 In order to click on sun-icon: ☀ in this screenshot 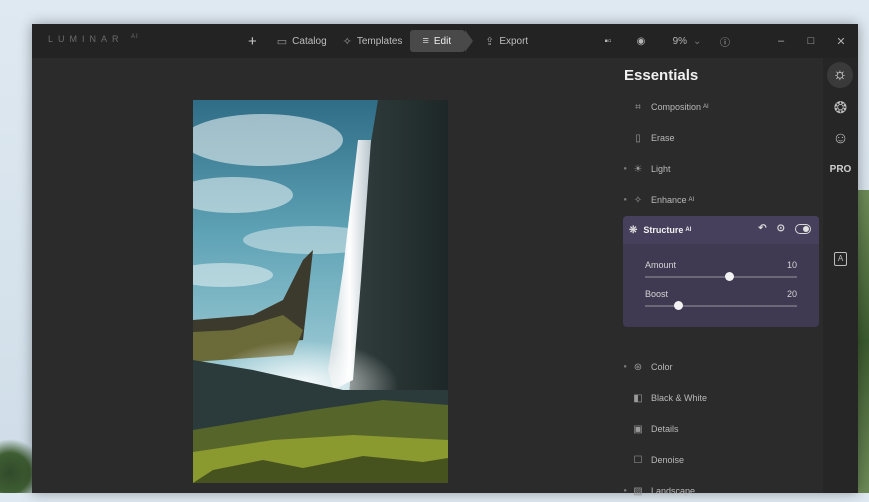, I will do `click(638, 169)`.